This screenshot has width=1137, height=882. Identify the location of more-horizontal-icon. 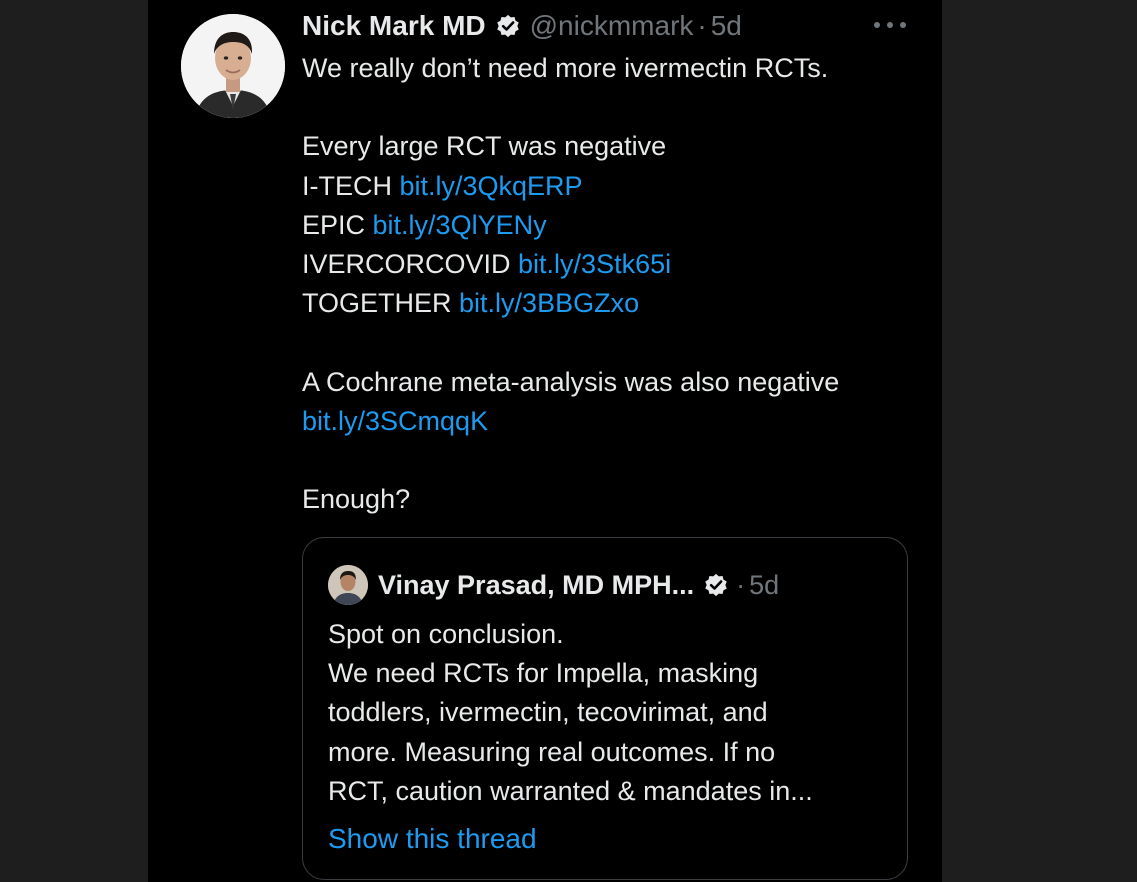
(890, 25).